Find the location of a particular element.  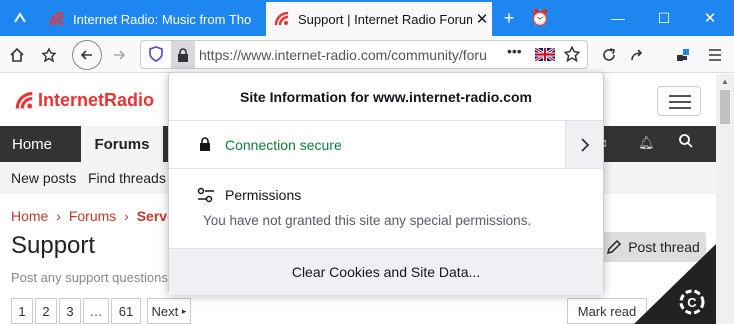

new-tab-icon: + is located at coordinates (509, 18).